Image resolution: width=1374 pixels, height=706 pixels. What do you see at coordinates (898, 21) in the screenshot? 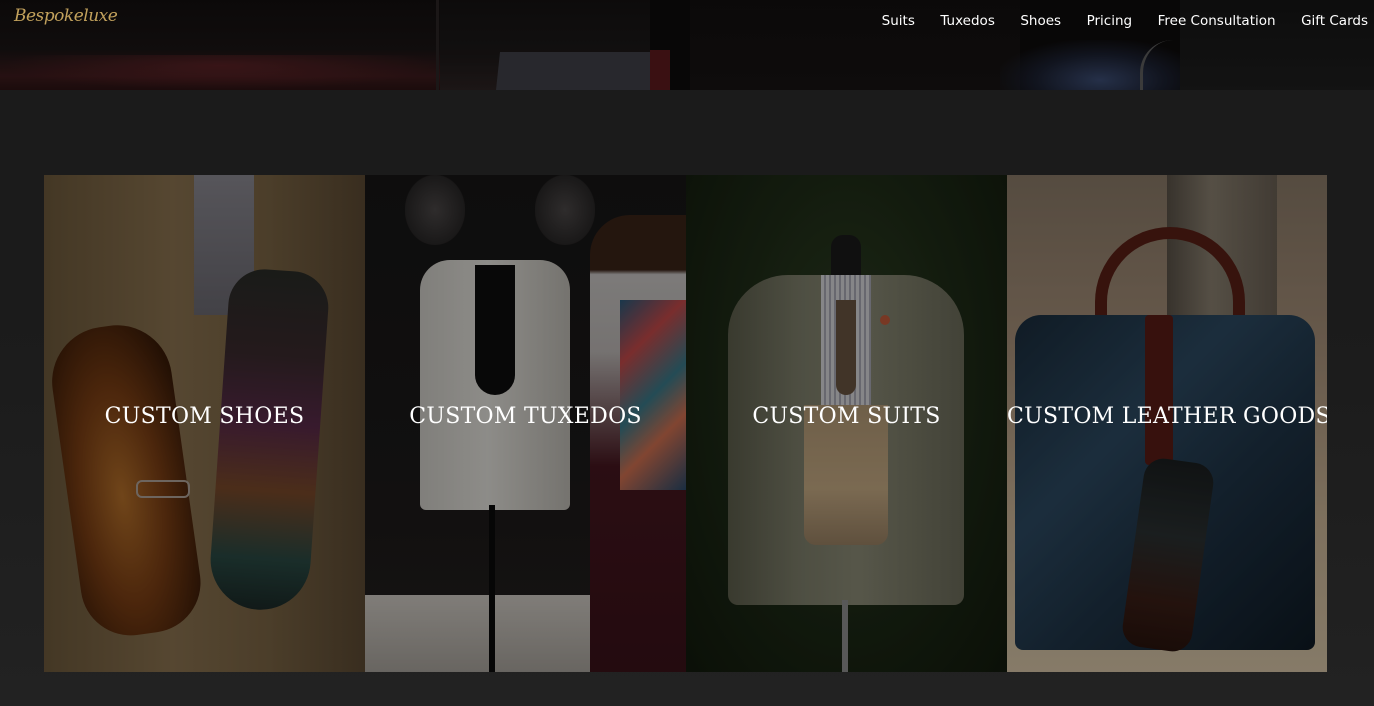
I see `nav-link-suits: Suits` at bounding box center [898, 21].